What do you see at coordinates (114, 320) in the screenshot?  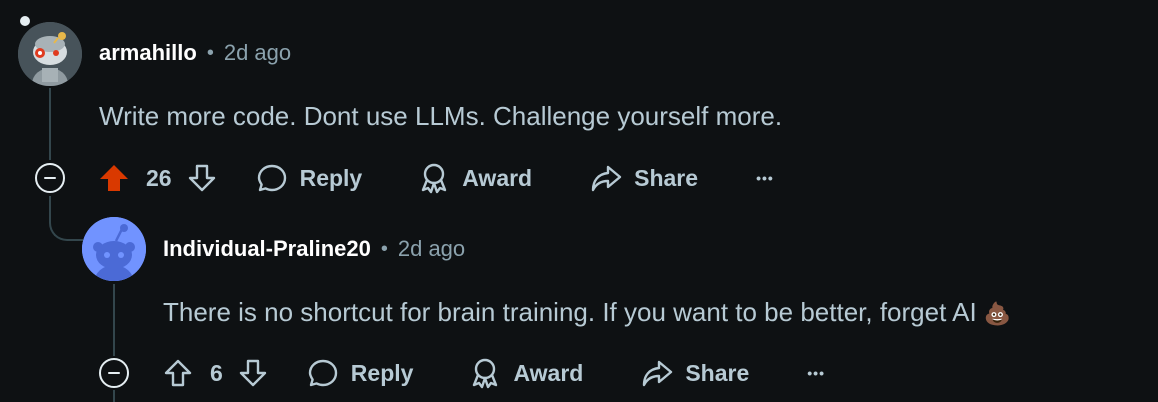 I see `thread-line-reply` at bounding box center [114, 320].